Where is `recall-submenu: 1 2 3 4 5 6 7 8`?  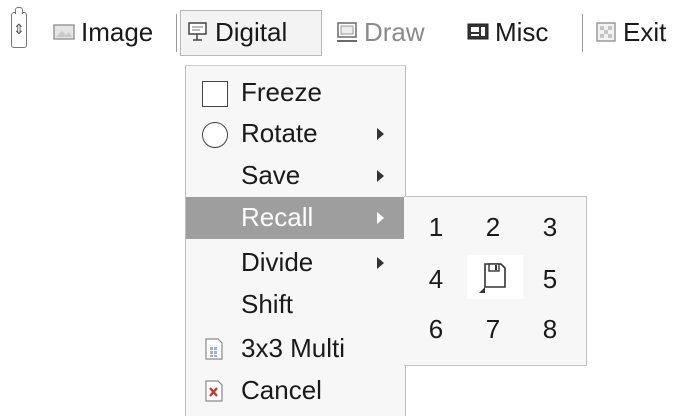
recall-submenu: 1 2 3 4 5 6 7 8 is located at coordinates (495, 281).